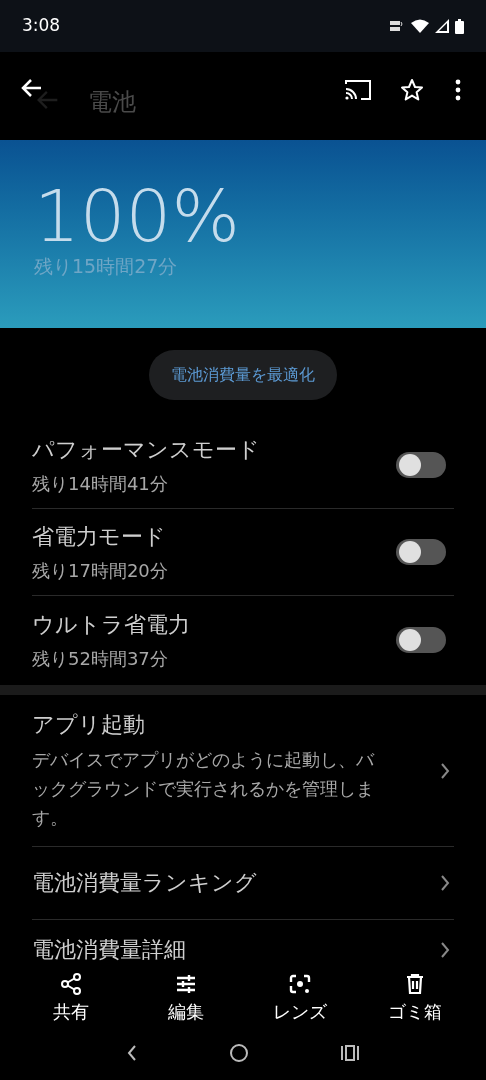  What do you see at coordinates (131, 1053) in the screenshot?
I see `back-nav-icon` at bounding box center [131, 1053].